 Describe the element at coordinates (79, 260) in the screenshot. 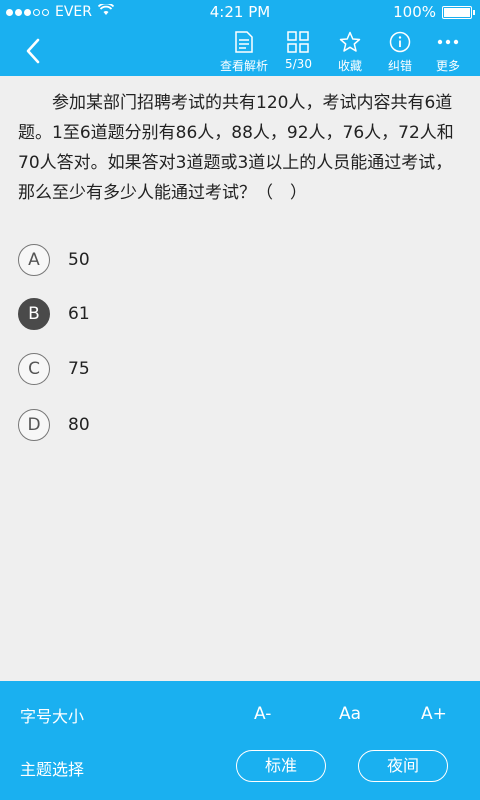

I see `option-a-text: 50` at that location.